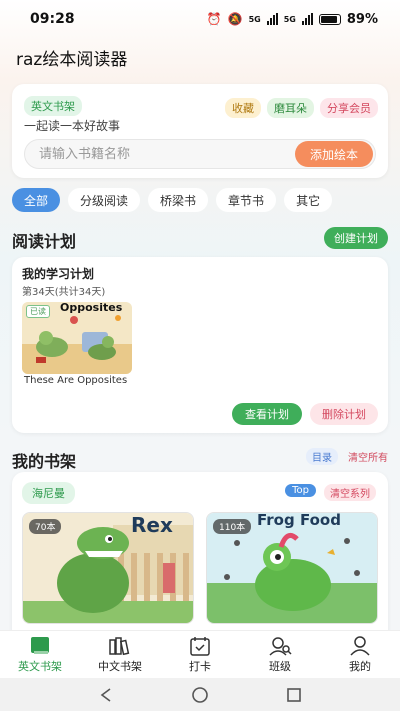  What do you see at coordinates (272, 19) in the screenshot?
I see `signal-icon` at bounding box center [272, 19].